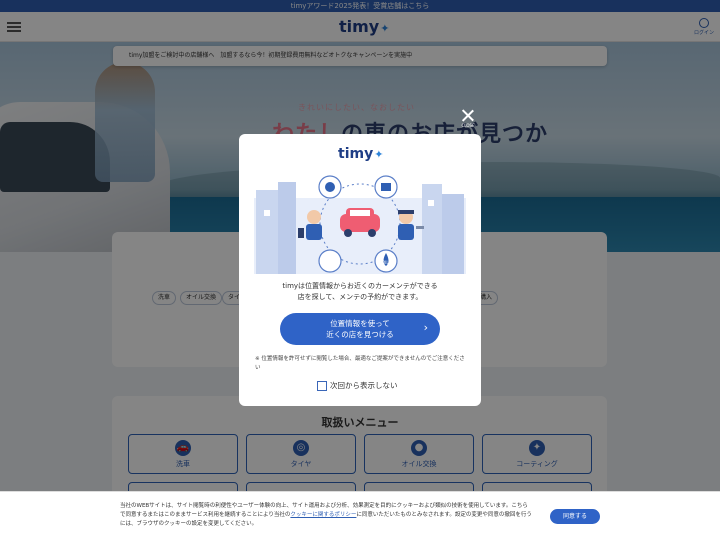 This screenshot has height=540, width=720. Describe the element at coordinates (360, 297) in the screenshot. I see `modal-description-line2: 店を探して、メンテの予約ができます。` at that location.